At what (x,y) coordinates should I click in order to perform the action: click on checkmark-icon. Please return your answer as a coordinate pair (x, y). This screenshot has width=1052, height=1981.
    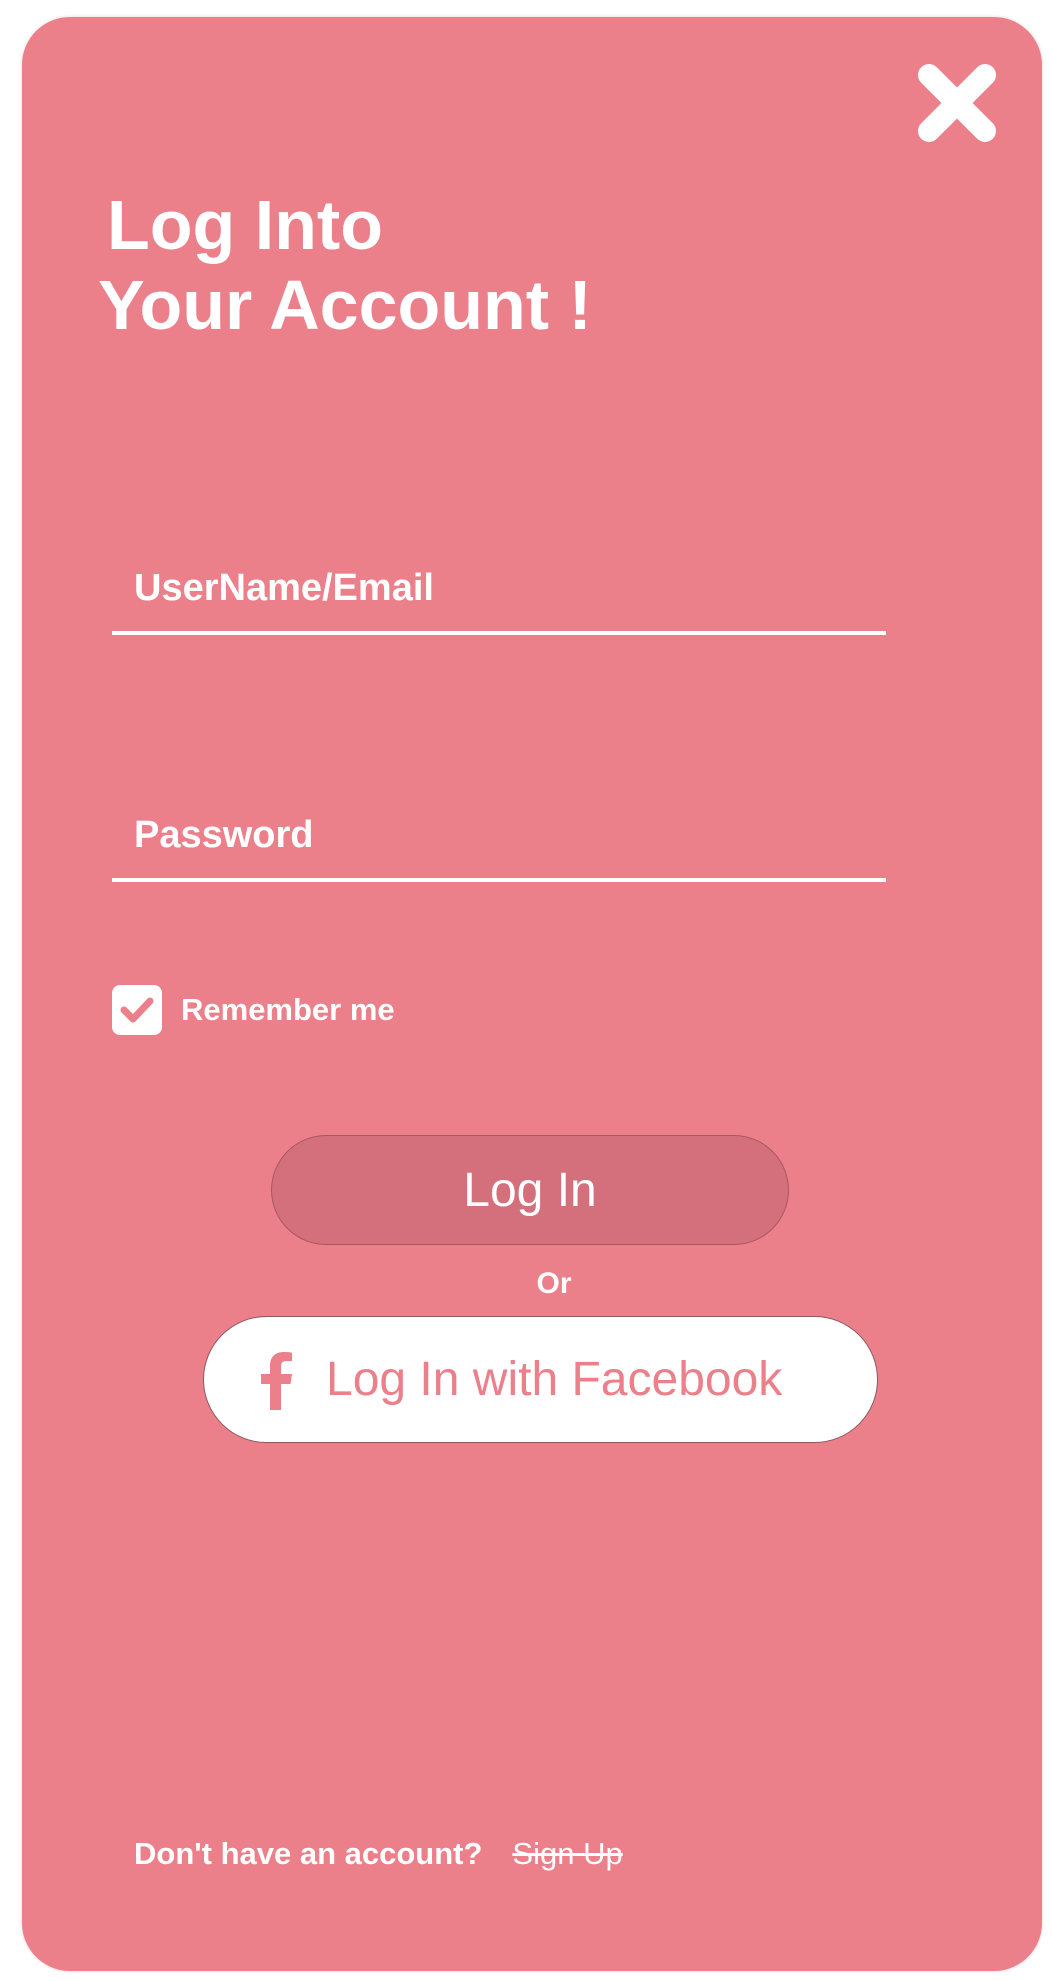
    Looking at the image, I should click on (137, 1010).